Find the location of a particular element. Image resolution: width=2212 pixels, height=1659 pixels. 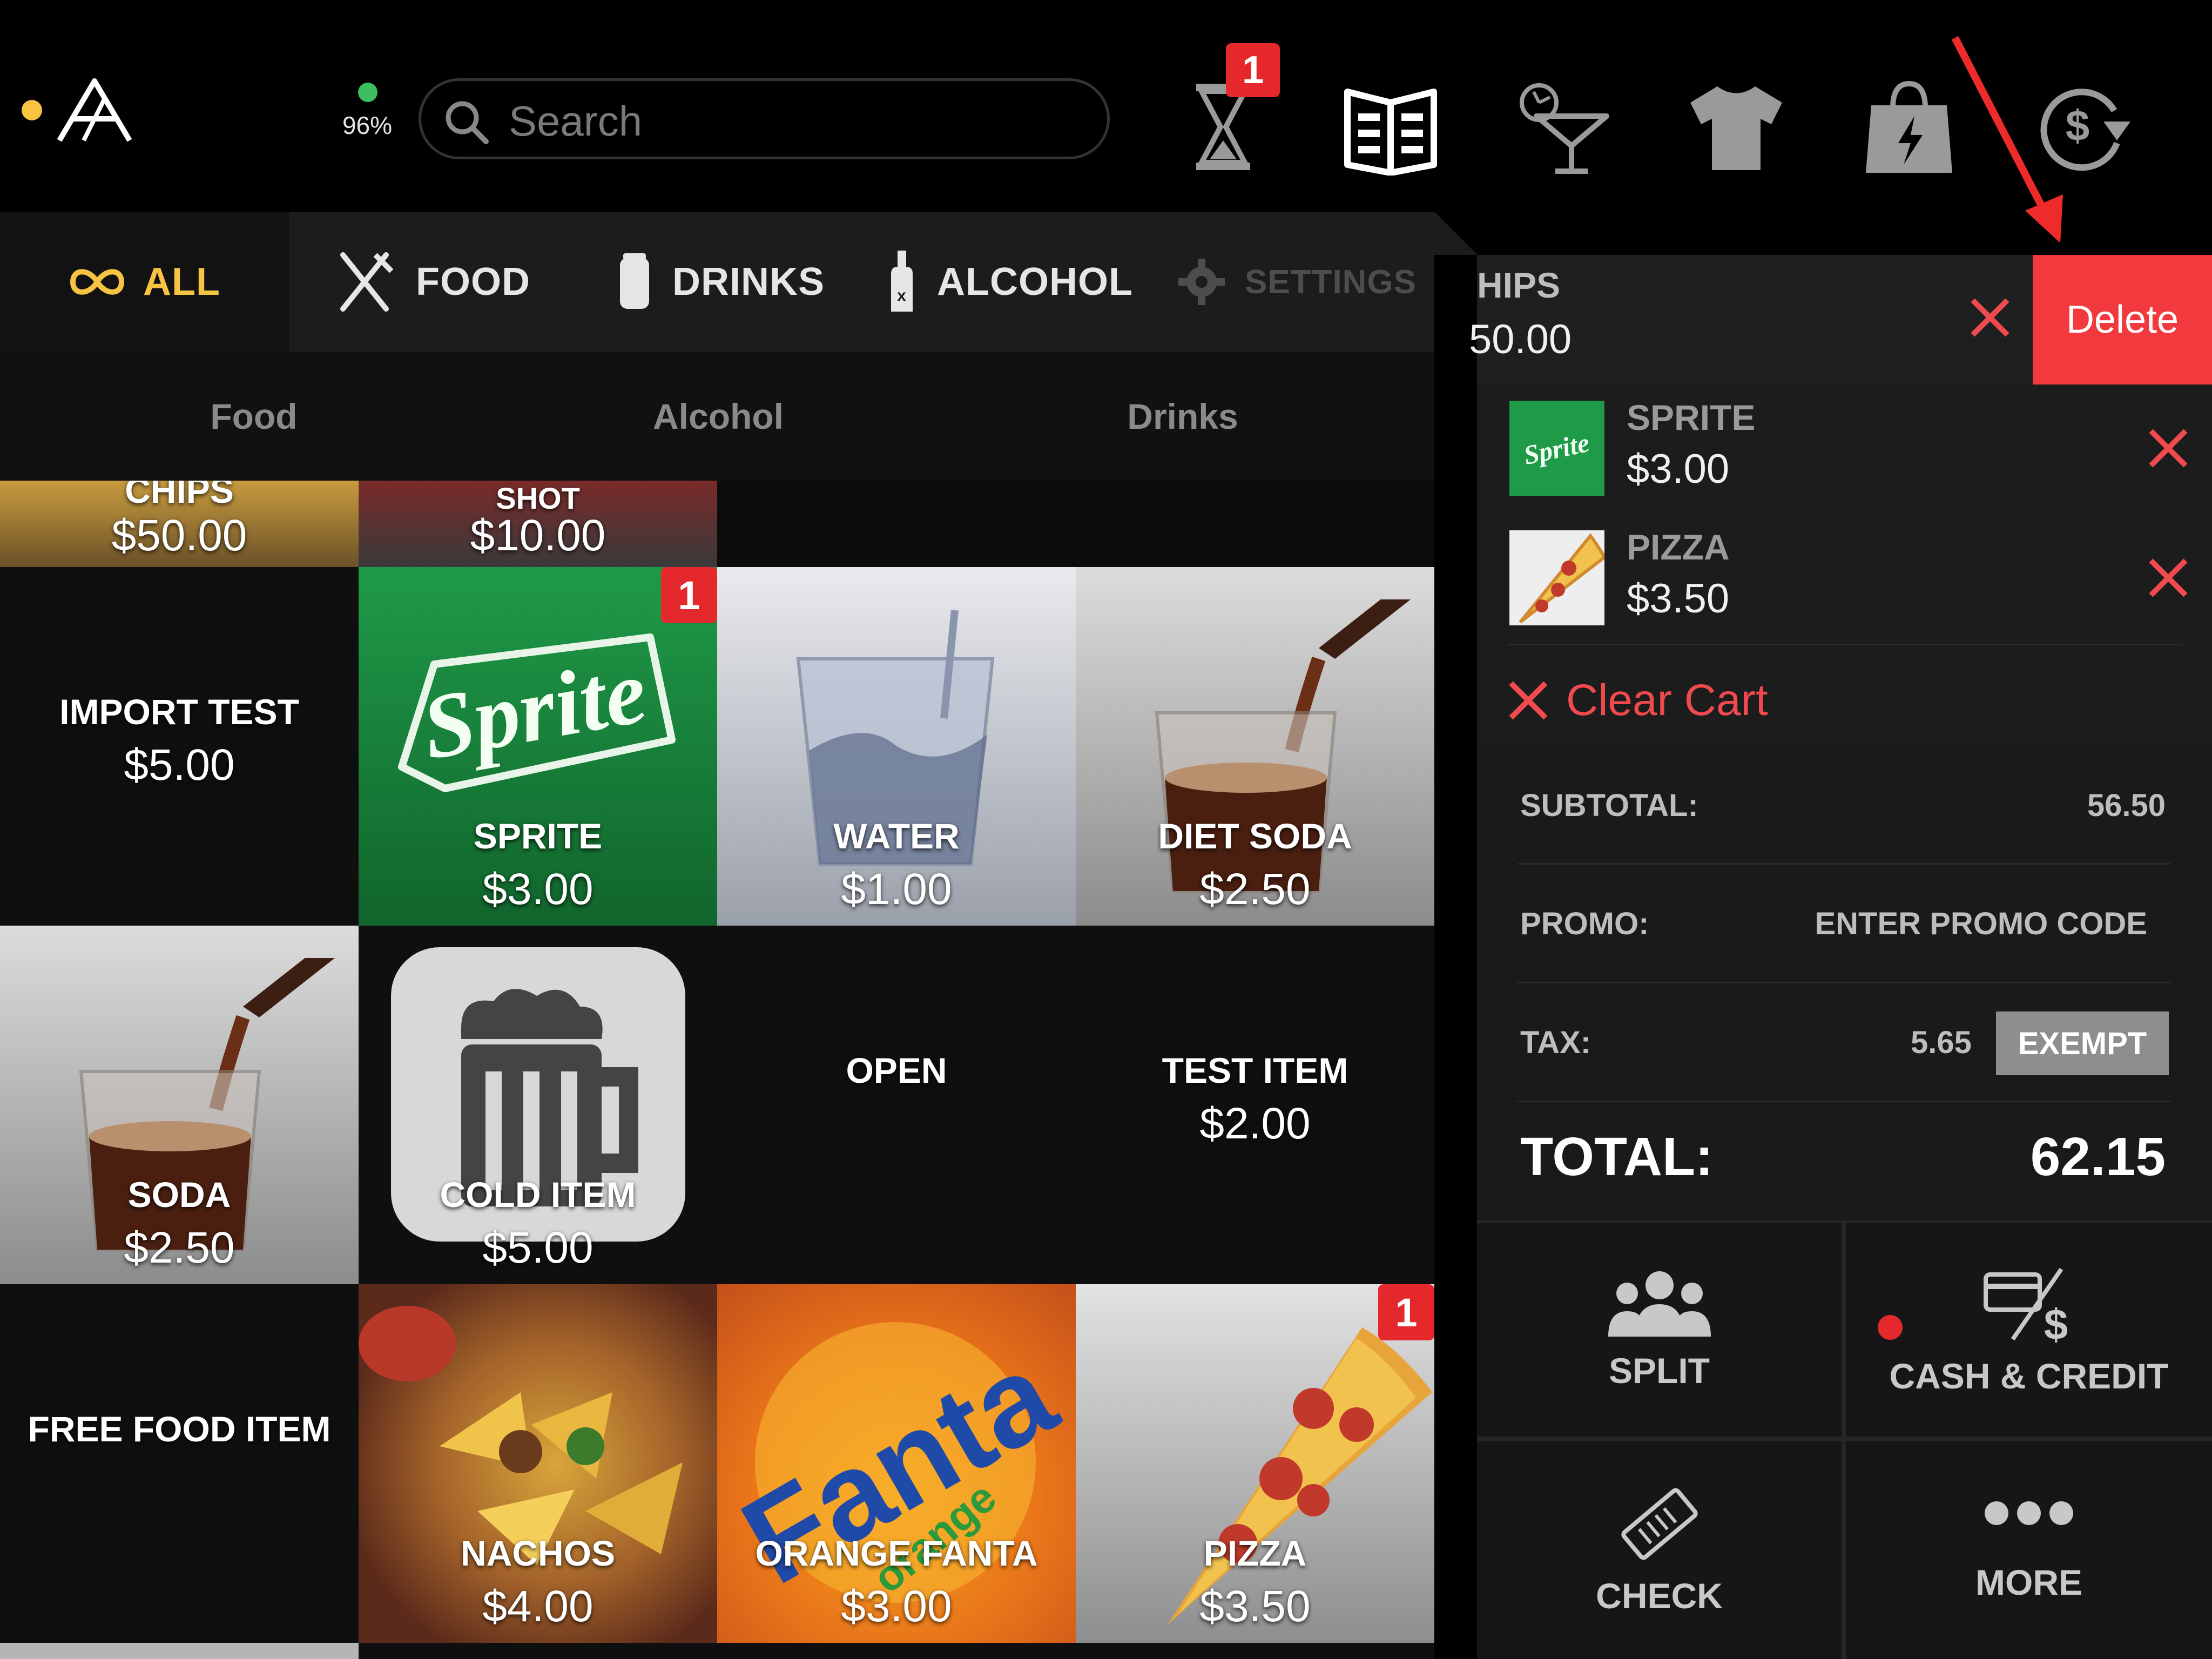

product-tile-chips: CHIPS $50.00 is located at coordinates (179, 524).